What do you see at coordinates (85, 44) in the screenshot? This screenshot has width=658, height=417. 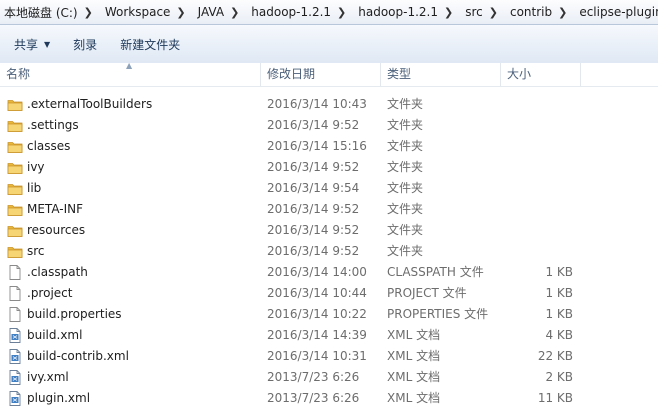 I see `burn-button: 刻录` at bounding box center [85, 44].